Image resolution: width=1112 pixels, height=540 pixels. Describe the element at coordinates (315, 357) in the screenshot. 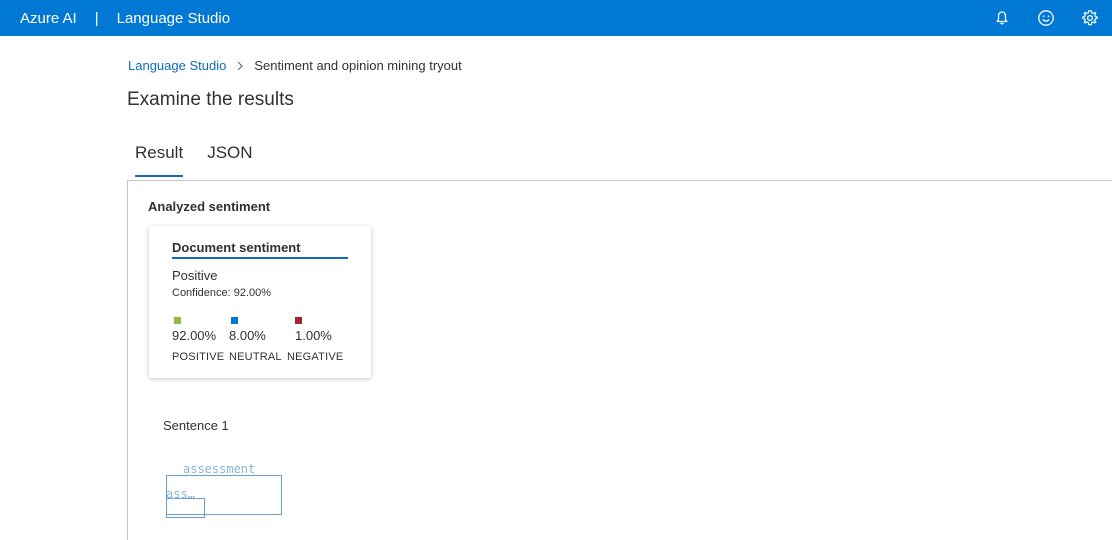

I see `negative-label: NEGATIVE` at that location.